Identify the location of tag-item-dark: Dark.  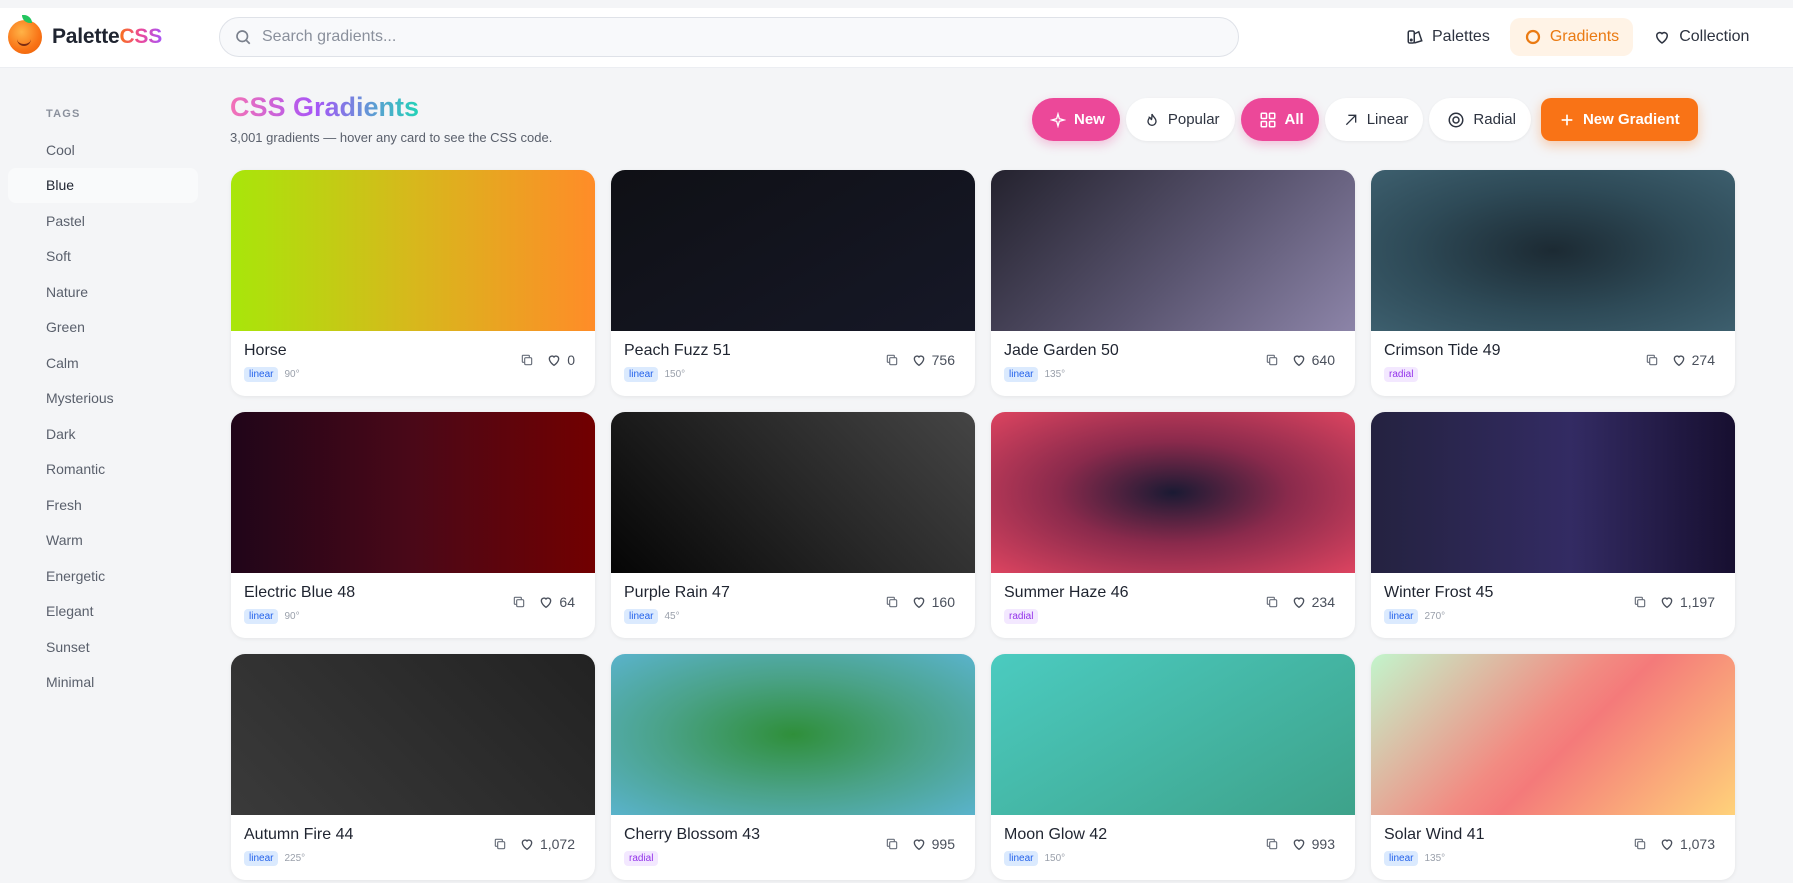
(103, 434).